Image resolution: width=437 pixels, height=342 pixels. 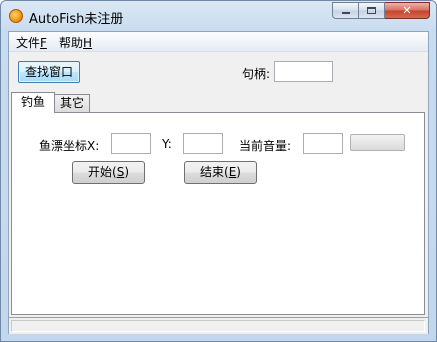 I want to click on start-button-label: 开始(, so click(x=102, y=172).